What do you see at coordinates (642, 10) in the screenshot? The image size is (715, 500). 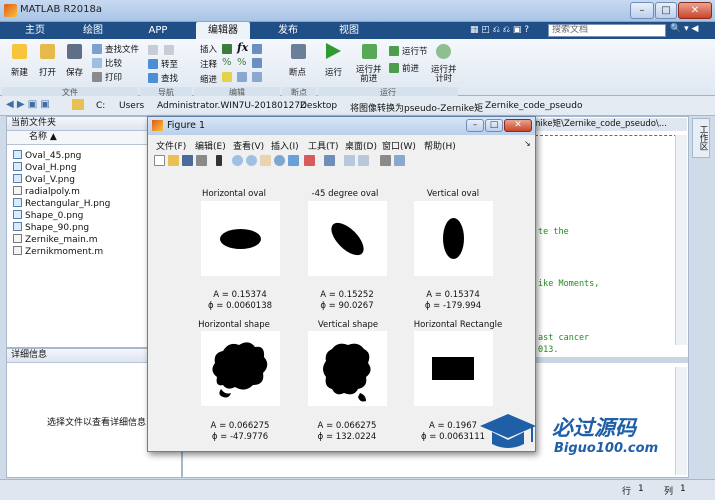 I see `minimize-button: –` at bounding box center [642, 10].